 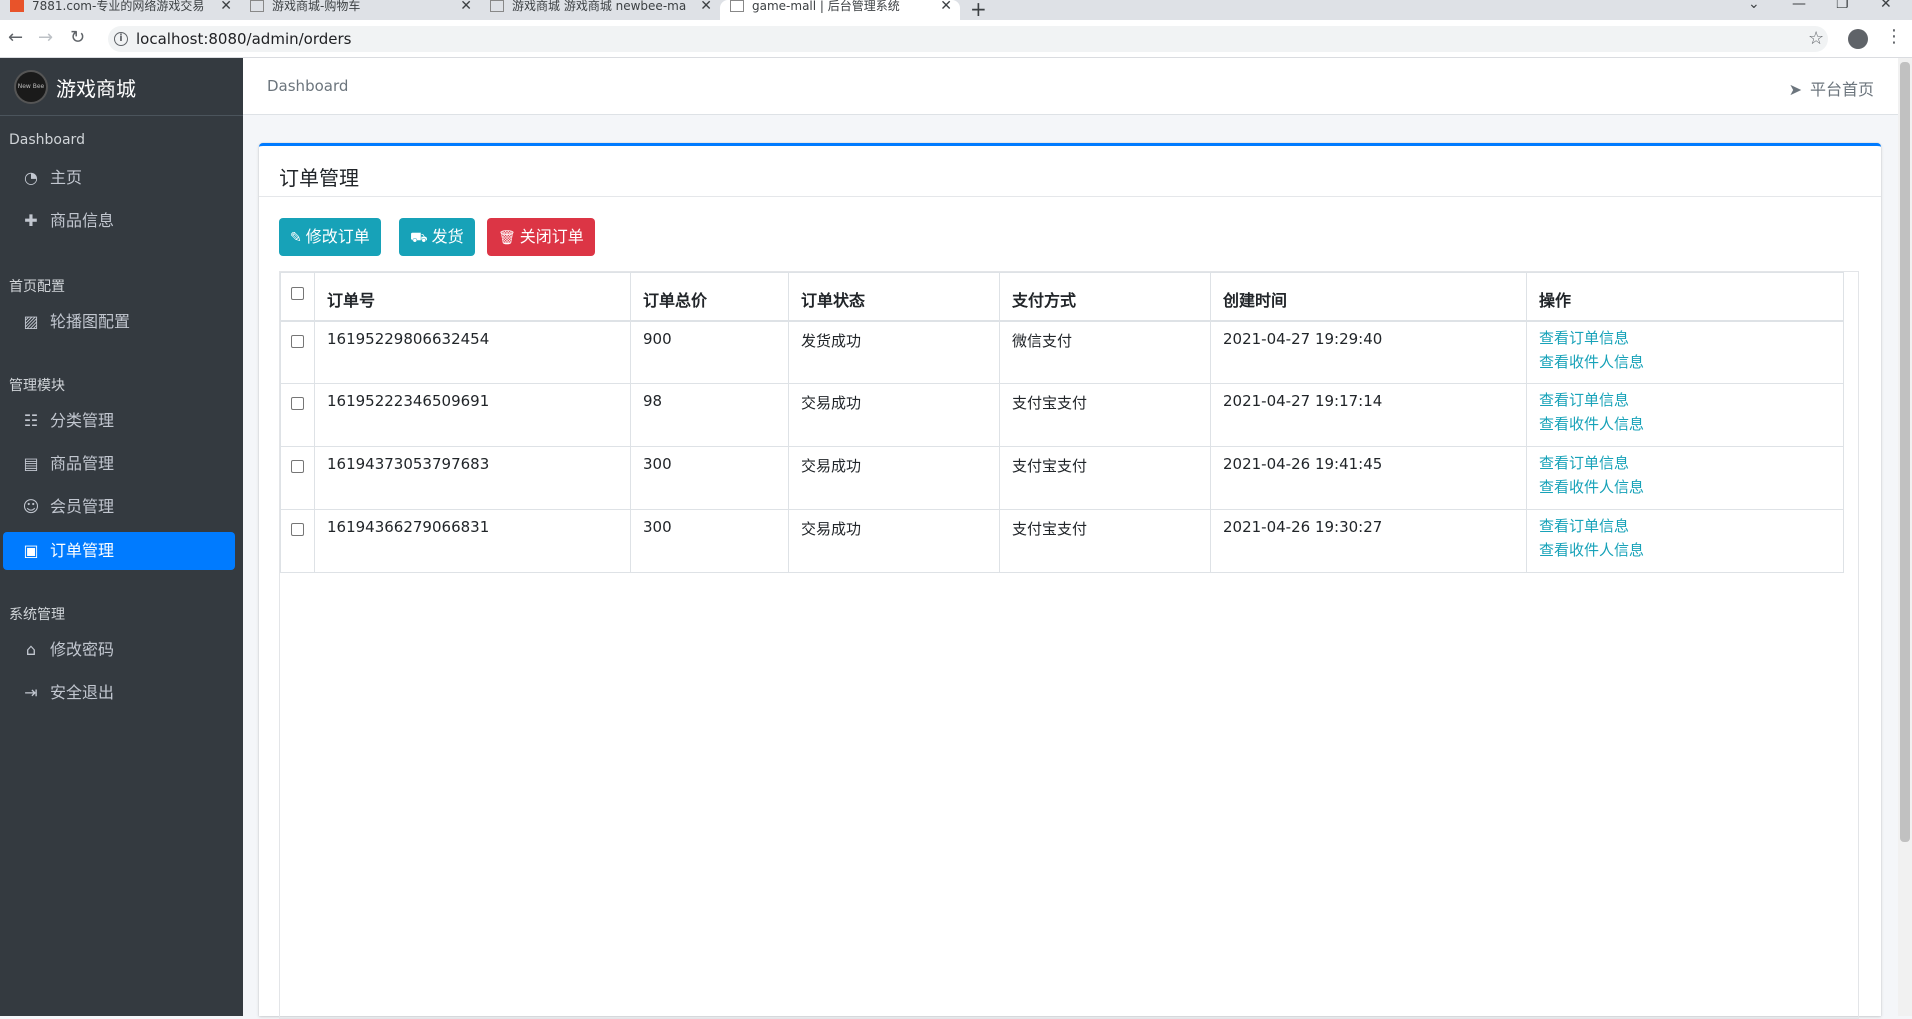 What do you see at coordinates (77, 38) in the screenshot?
I see `reload-icon: ↻` at bounding box center [77, 38].